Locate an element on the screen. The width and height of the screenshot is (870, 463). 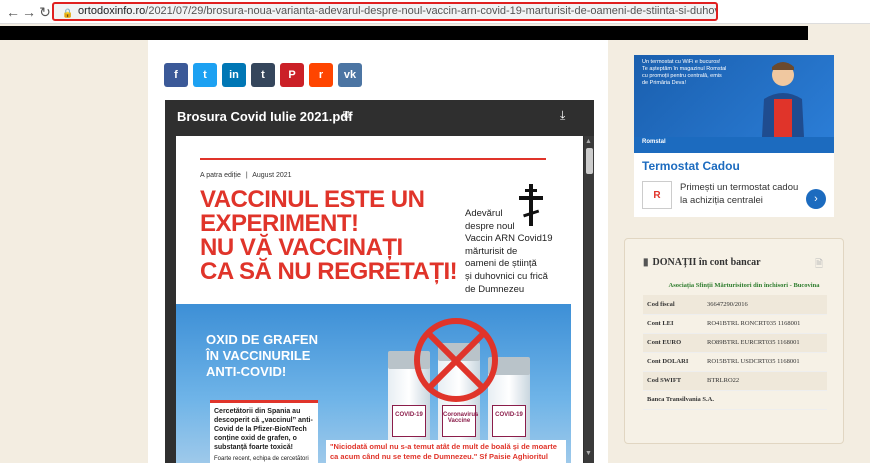
row-value: RO15BTRL USDCRT035 1168001 is located at coordinates (765, 362).